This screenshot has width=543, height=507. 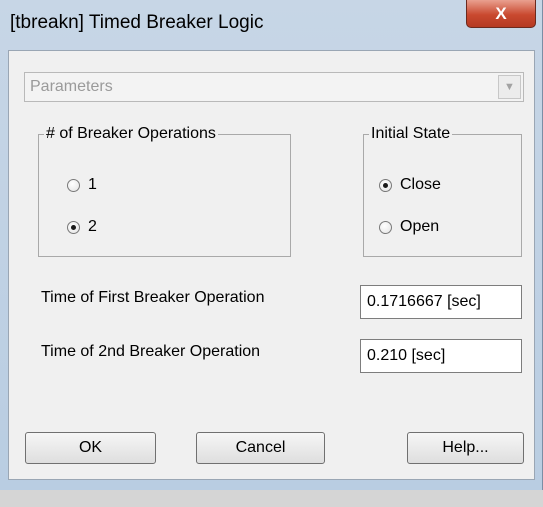 I want to click on chevron-down-icon: ▼, so click(x=509, y=87).